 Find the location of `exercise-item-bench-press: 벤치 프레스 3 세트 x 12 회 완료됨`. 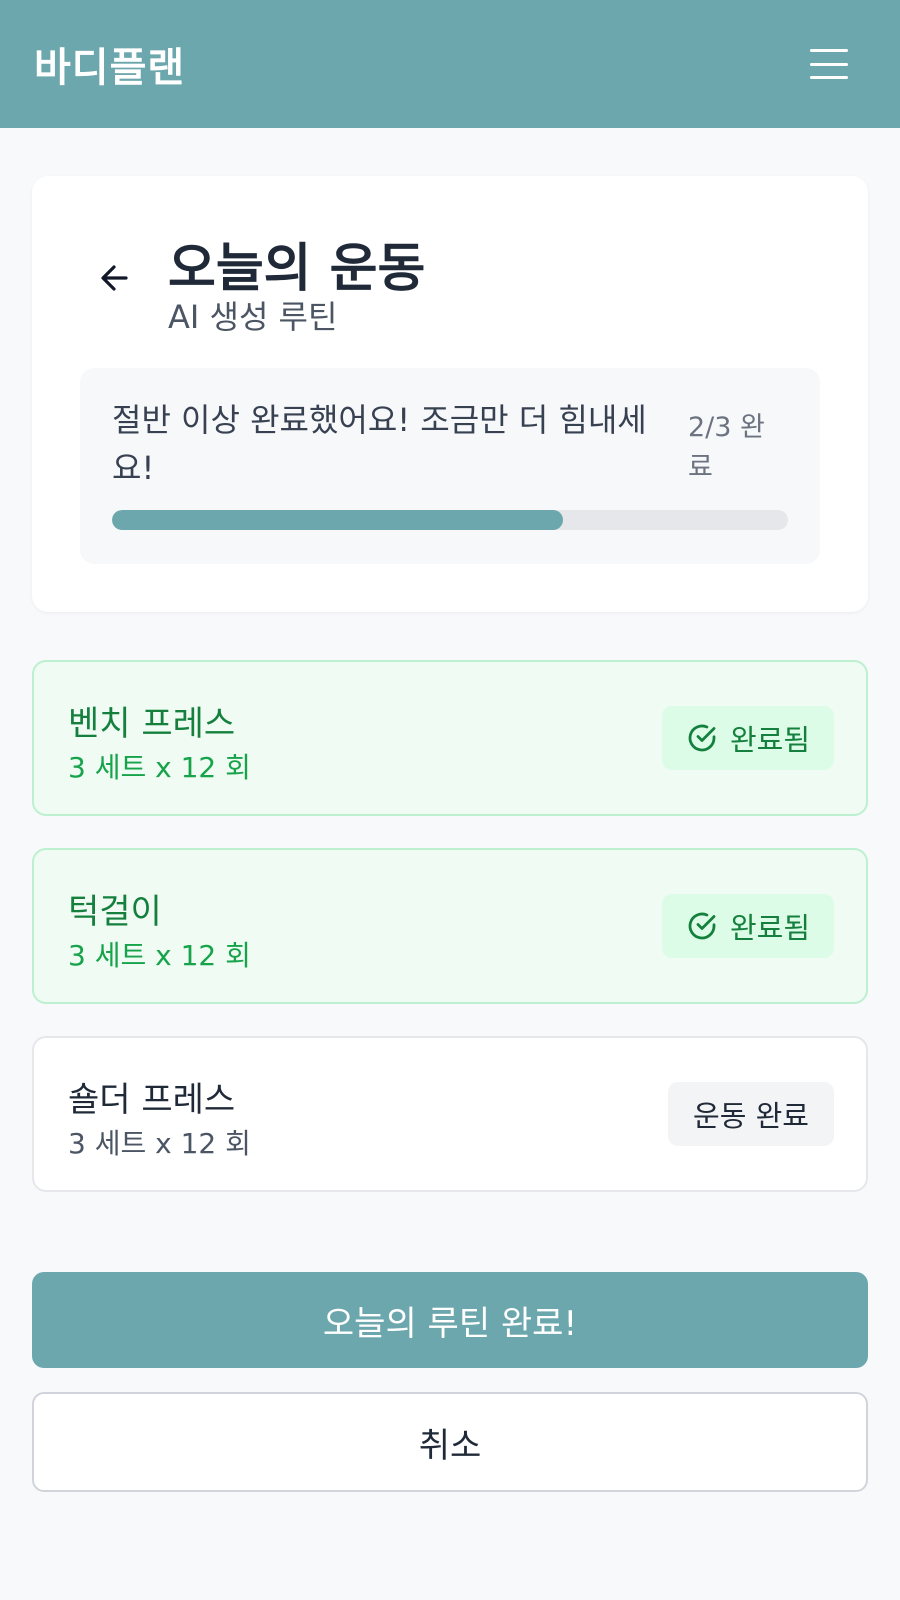

exercise-item-bench-press: 벤치 프레스 3 세트 x 12 회 완료됨 is located at coordinates (450, 738).